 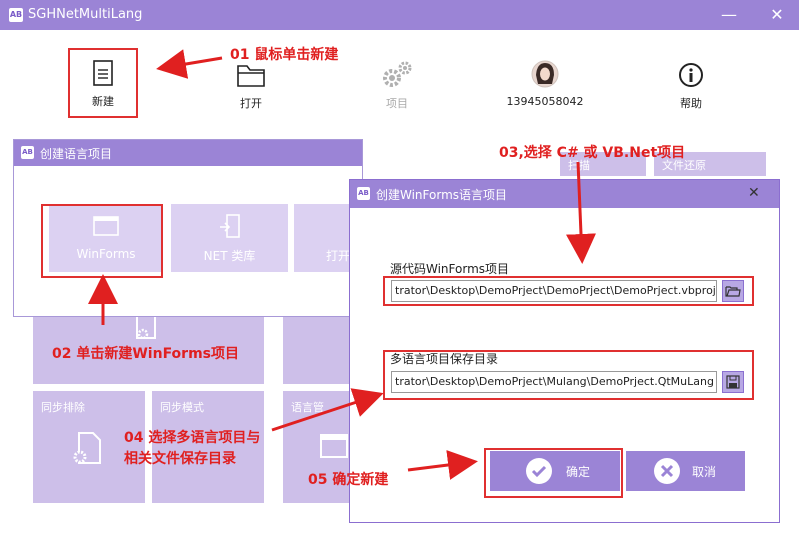 What do you see at coordinates (192, 438) in the screenshot?
I see `annotation-04-line1: 04 选择多语言项目与` at bounding box center [192, 438].